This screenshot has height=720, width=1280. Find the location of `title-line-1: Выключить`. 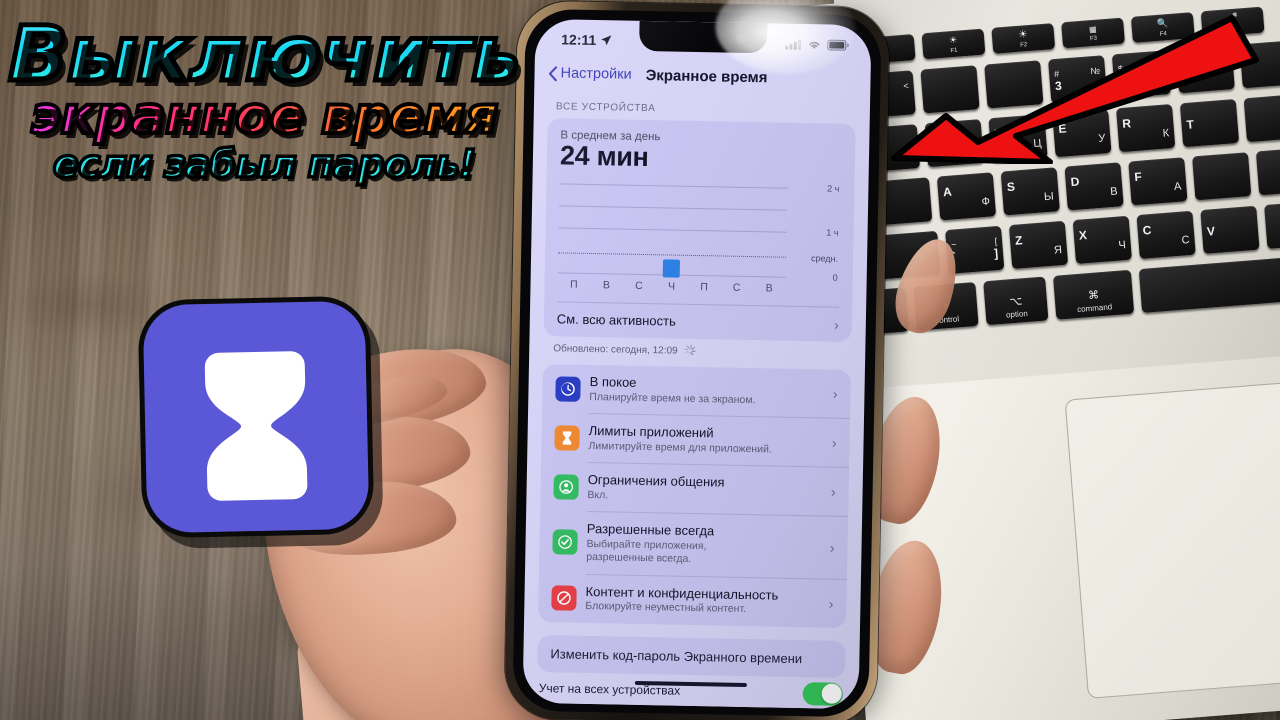

title-line-1: Выключить is located at coordinates (263, 53).